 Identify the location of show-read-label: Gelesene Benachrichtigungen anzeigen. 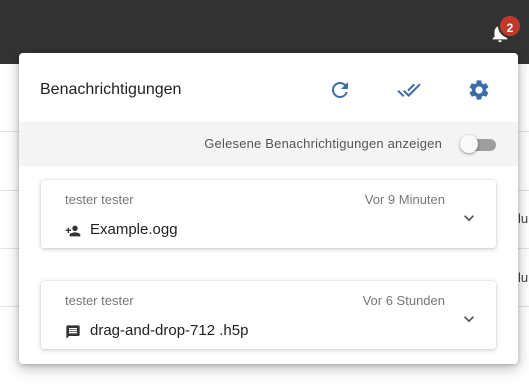
(323, 143).